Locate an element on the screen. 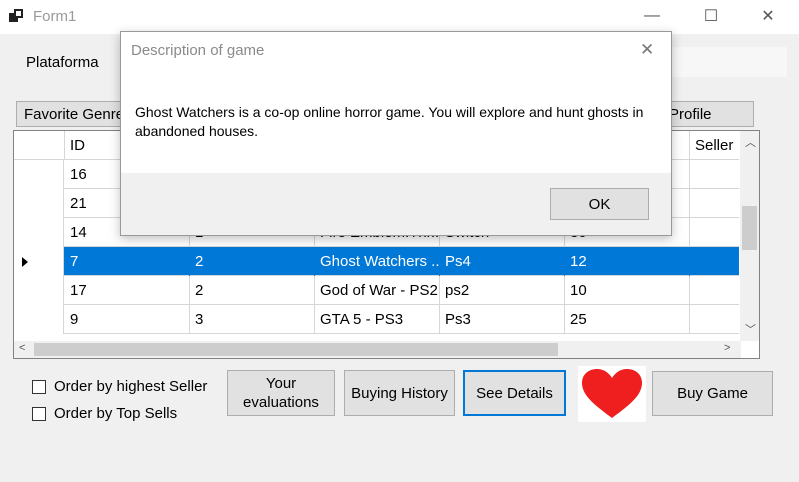 The width and height of the screenshot is (799, 482). cell-2: 3 is located at coordinates (252, 319).